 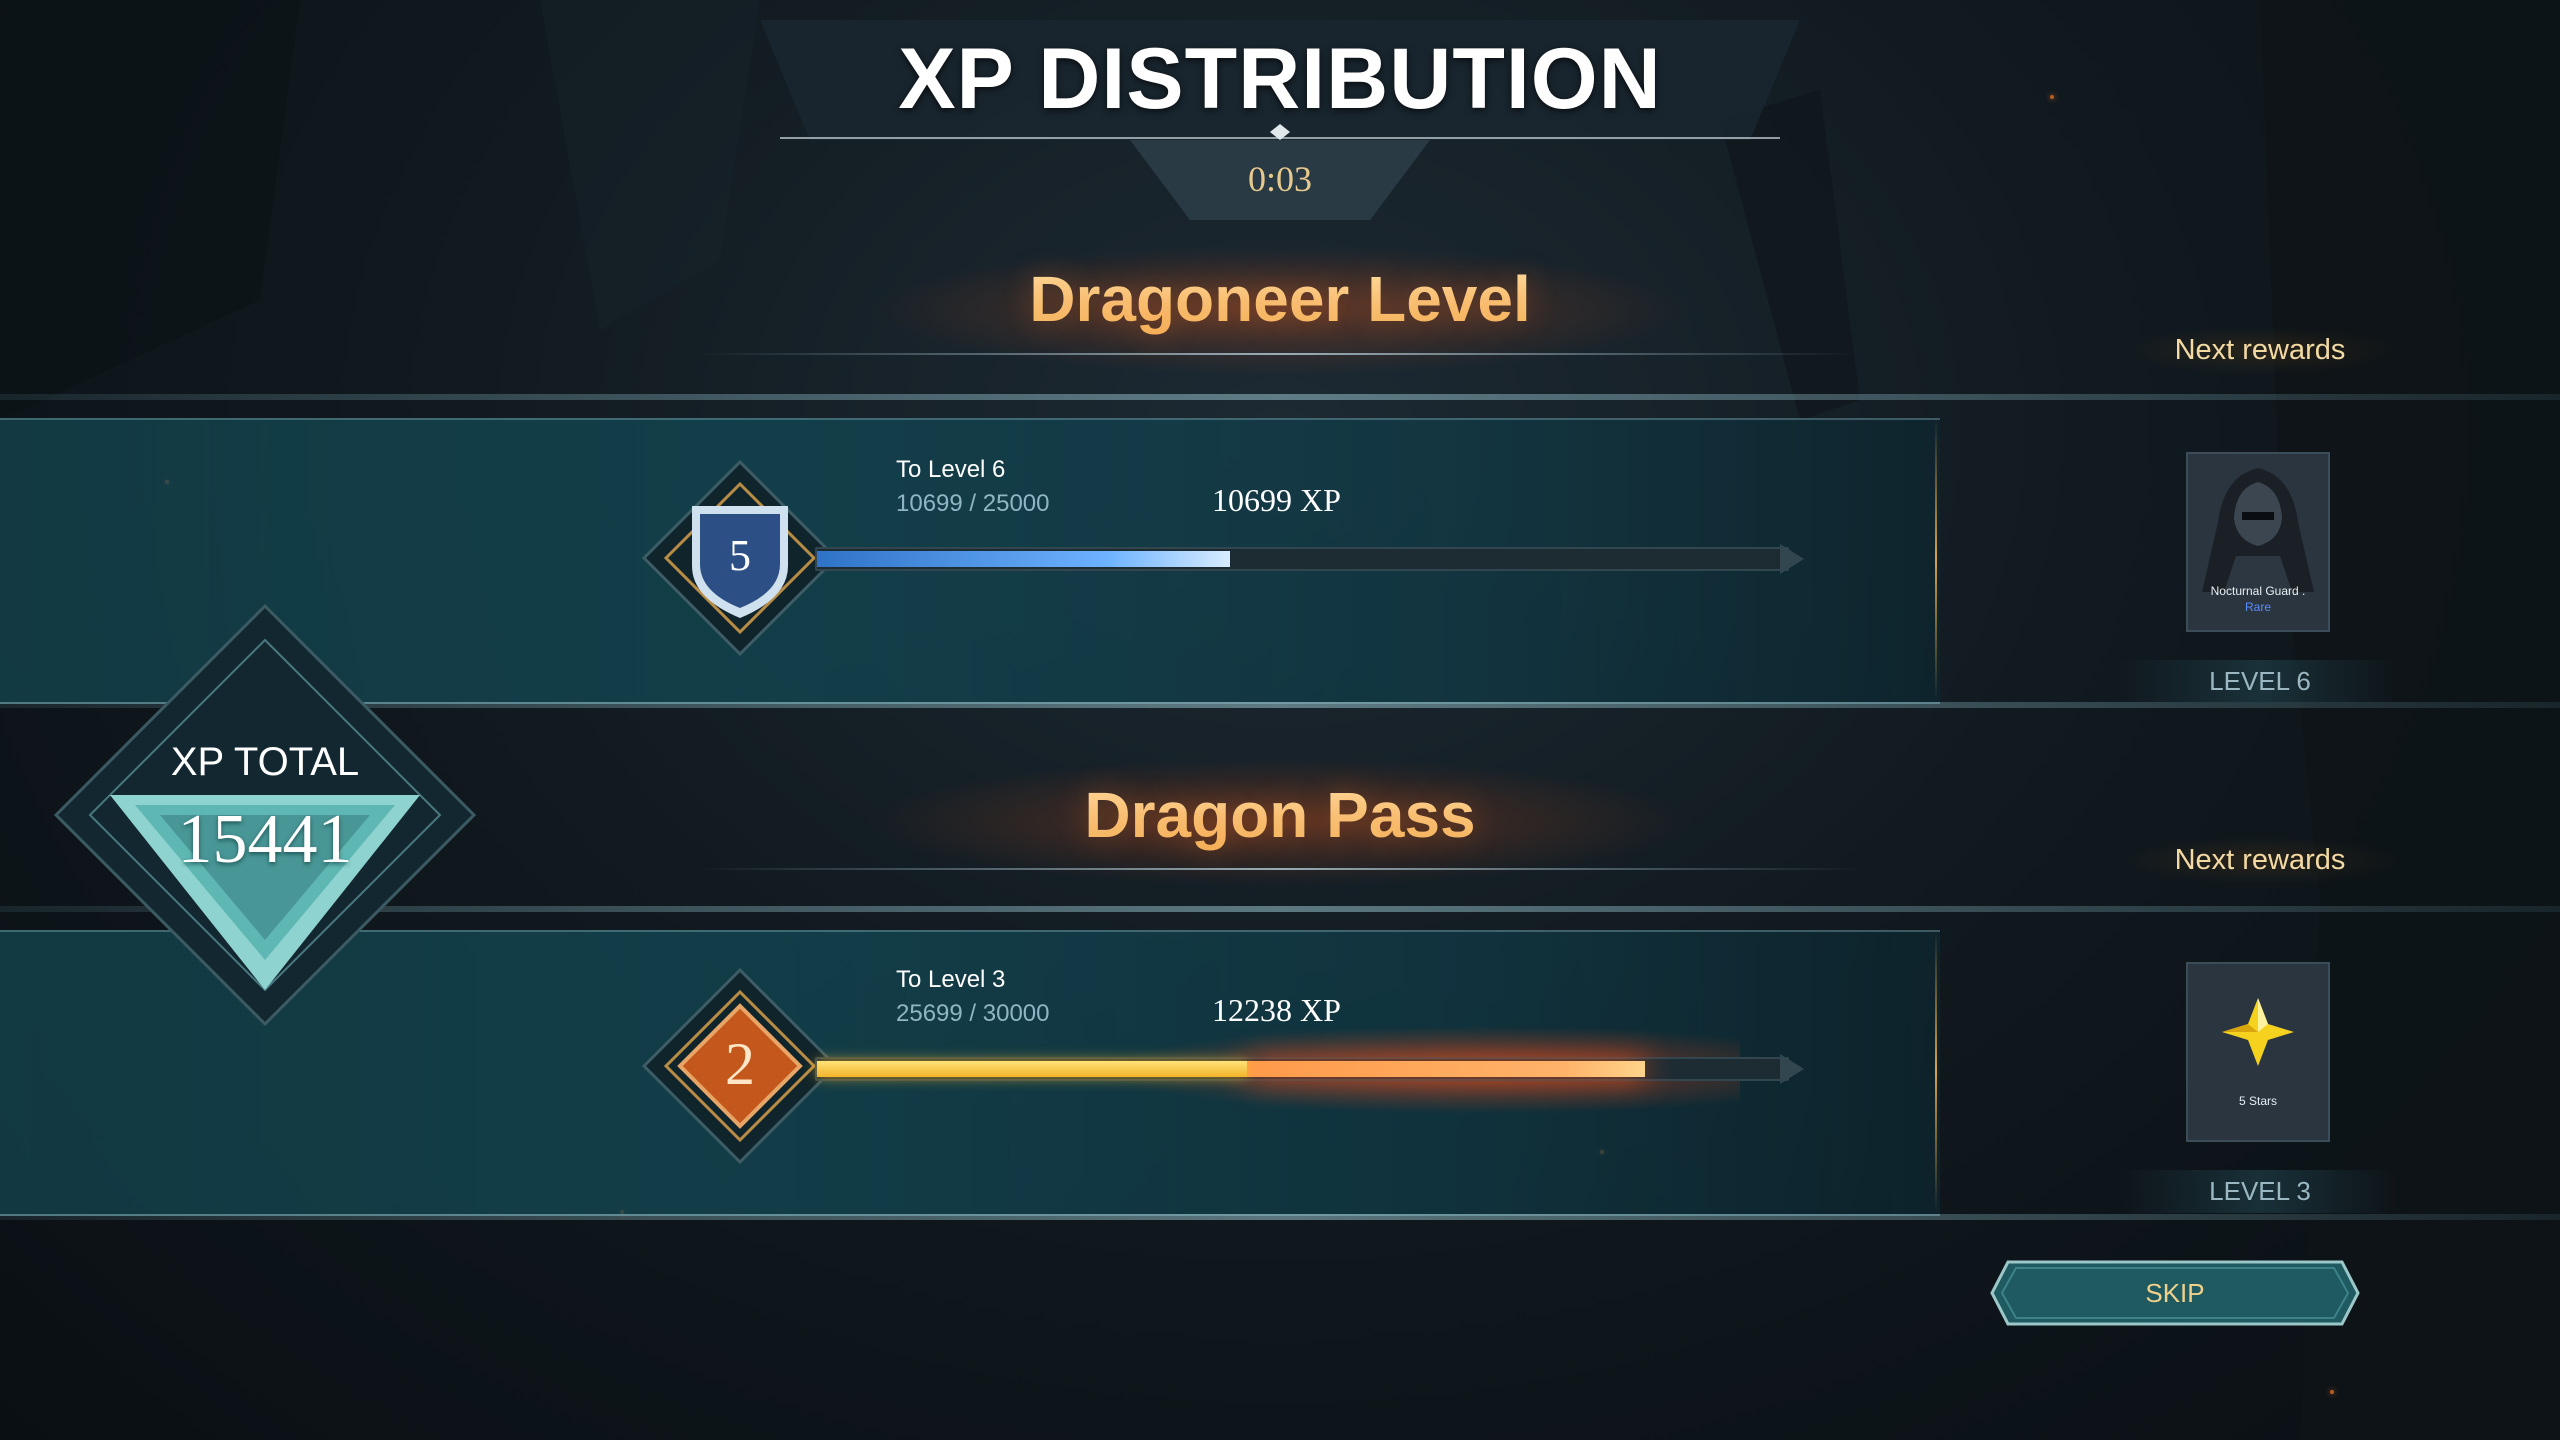 What do you see at coordinates (973, 503) in the screenshot?
I see `progress-text: 10699 / 25000` at bounding box center [973, 503].